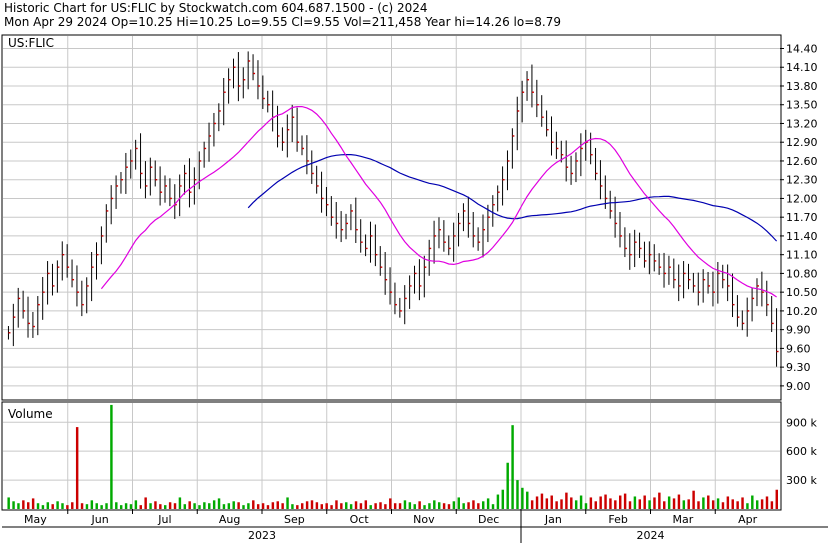 The width and height of the screenshot is (830, 543). What do you see at coordinates (802, 67) in the screenshot?
I see `price-tick-label: 14.10` at bounding box center [802, 67].